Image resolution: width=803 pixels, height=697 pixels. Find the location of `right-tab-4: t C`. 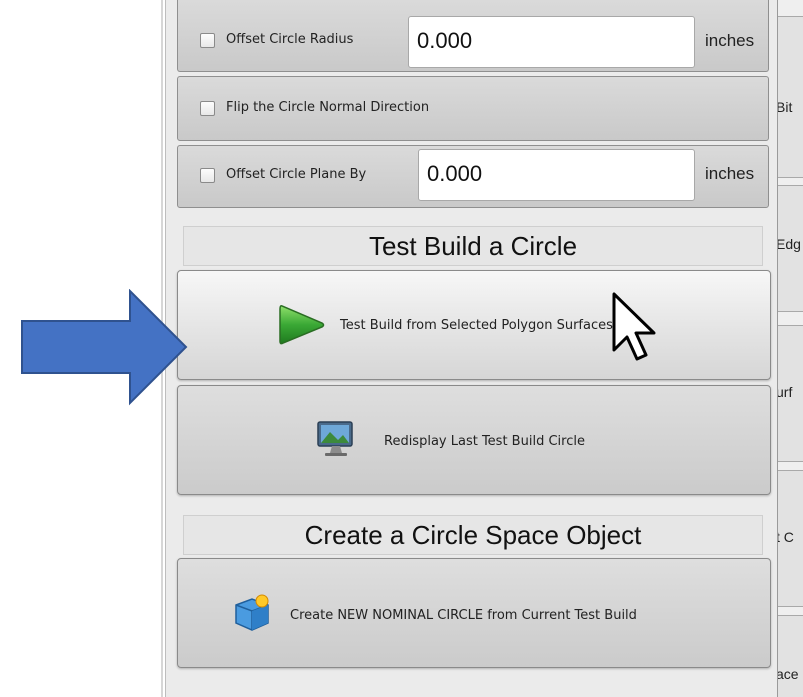

right-tab-4: t C is located at coordinates (790, 538).